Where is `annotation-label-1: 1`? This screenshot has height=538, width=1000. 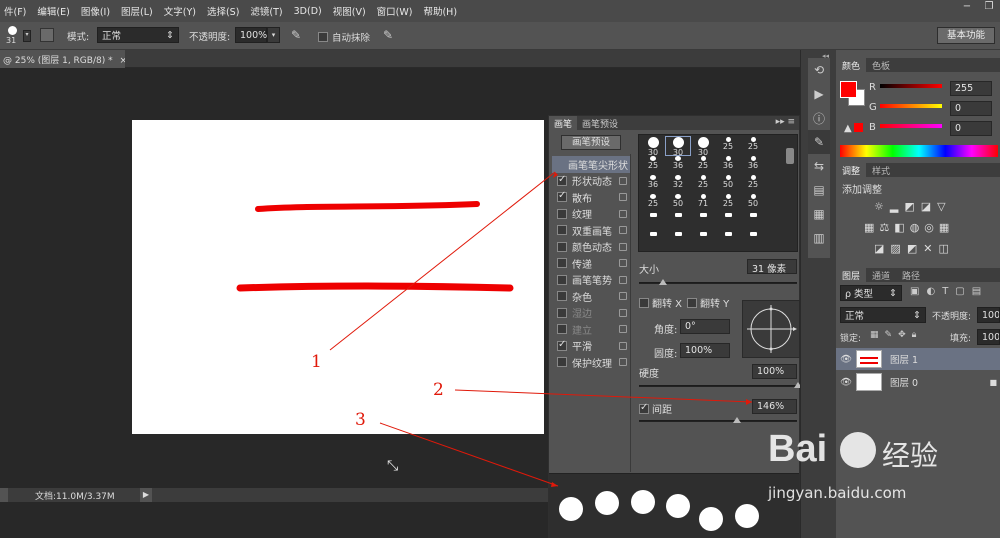 annotation-label-1: 1 is located at coordinates (316, 362).